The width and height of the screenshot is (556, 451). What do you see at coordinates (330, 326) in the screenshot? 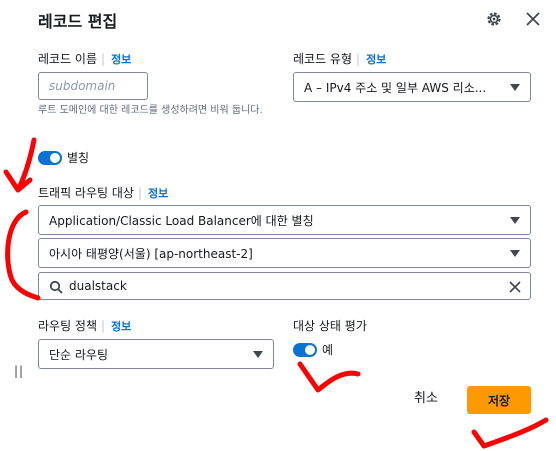
I see `health-eval-label: 대상 상태 평가` at bounding box center [330, 326].